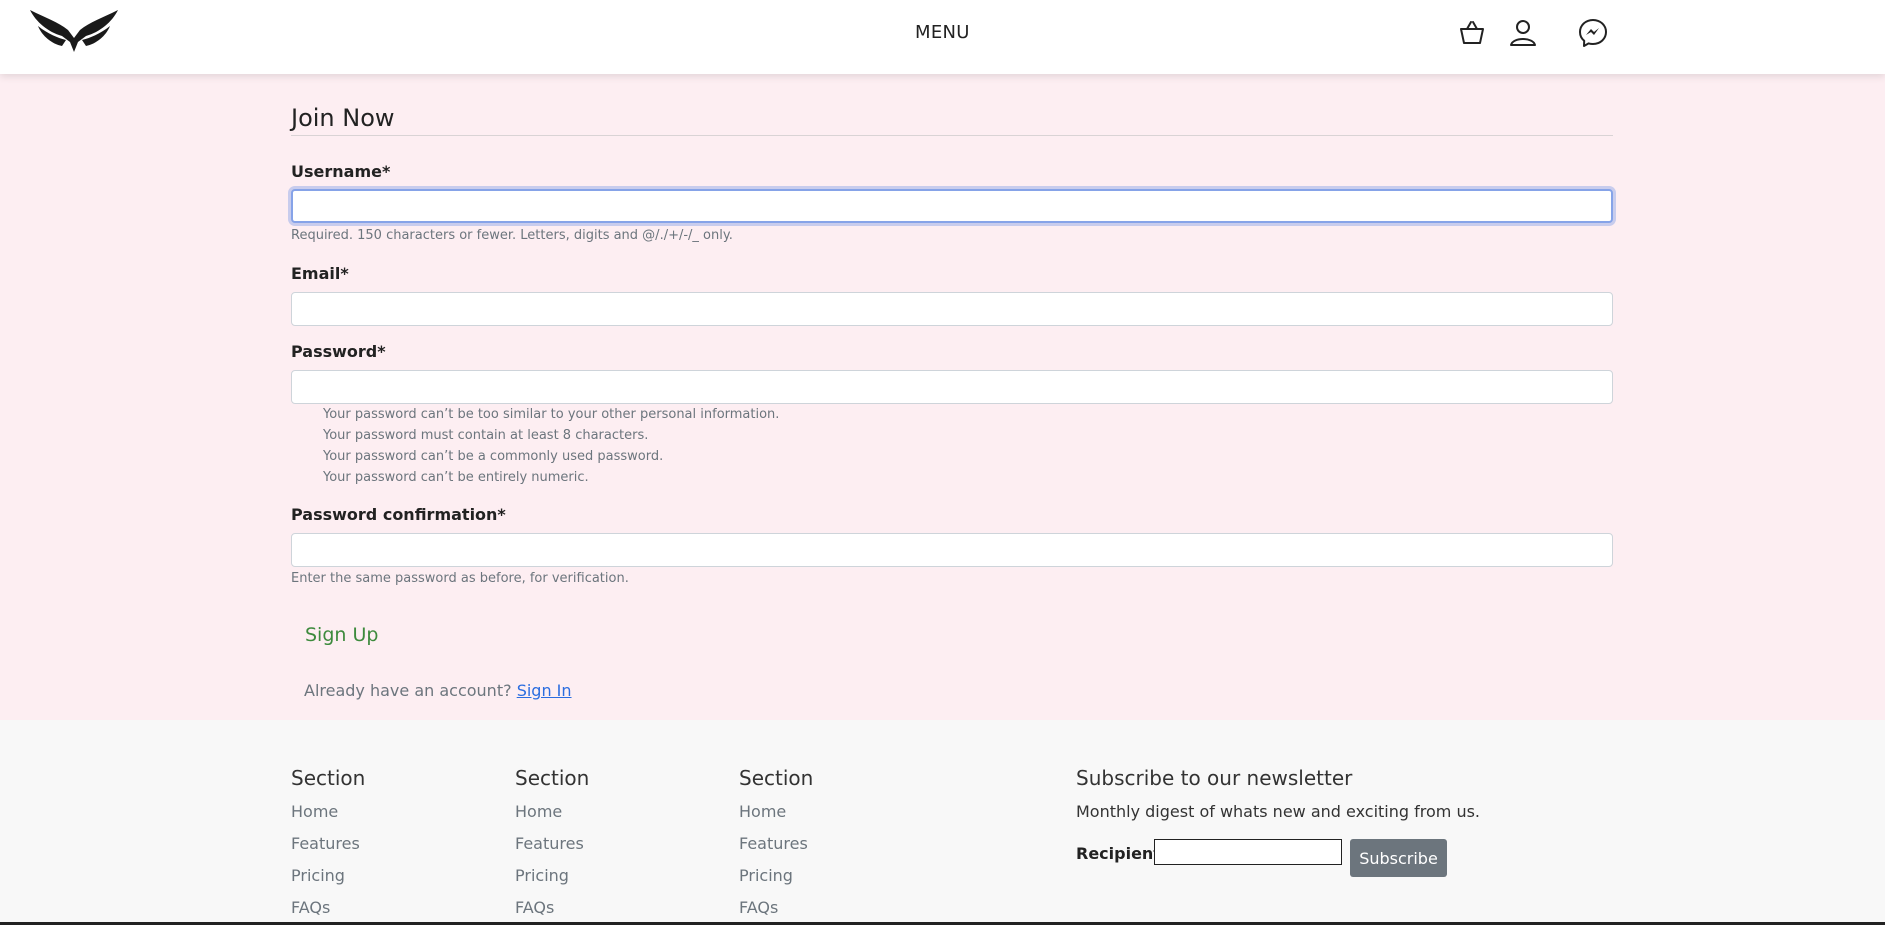 This screenshot has width=1885, height=925. What do you see at coordinates (1398, 858) in the screenshot?
I see `subscribe-button: Subscribe` at bounding box center [1398, 858].